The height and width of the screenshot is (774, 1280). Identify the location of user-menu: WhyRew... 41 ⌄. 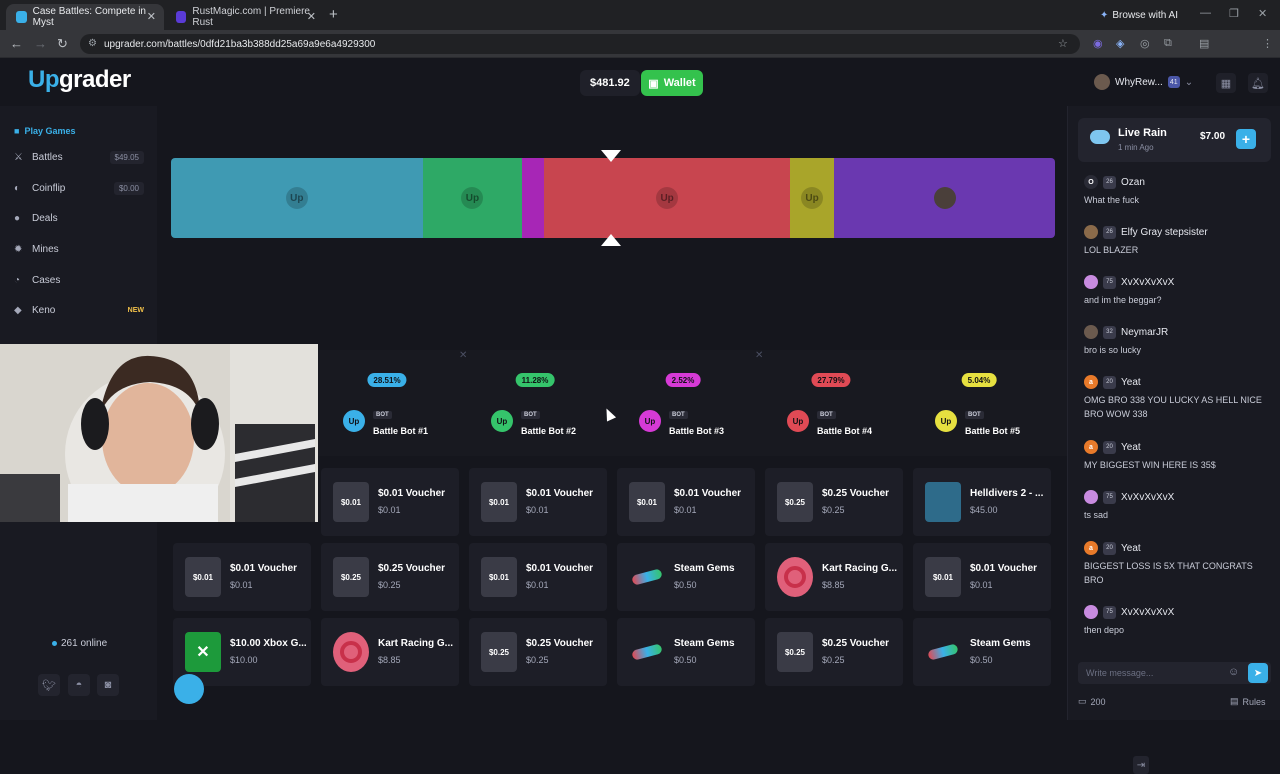
(1143, 82).